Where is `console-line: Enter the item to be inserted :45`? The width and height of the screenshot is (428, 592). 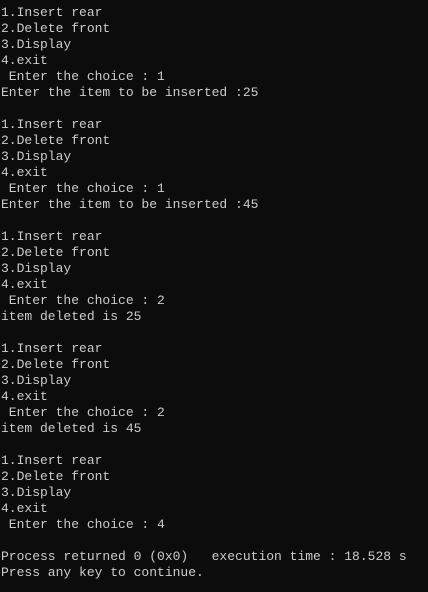 console-line: Enter the item to be inserted :45 is located at coordinates (130, 204).